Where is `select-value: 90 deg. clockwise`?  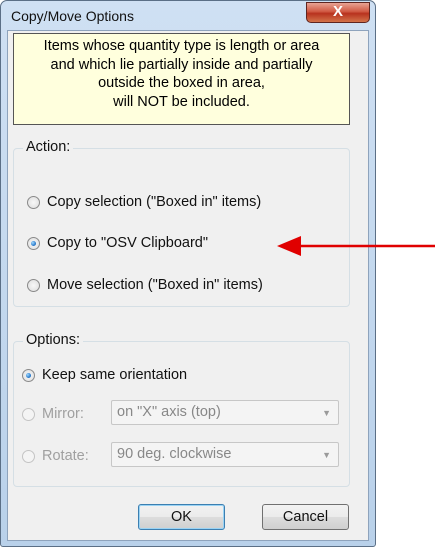
select-value: 90 deg. clockwise is located at coordinates (174, 454).